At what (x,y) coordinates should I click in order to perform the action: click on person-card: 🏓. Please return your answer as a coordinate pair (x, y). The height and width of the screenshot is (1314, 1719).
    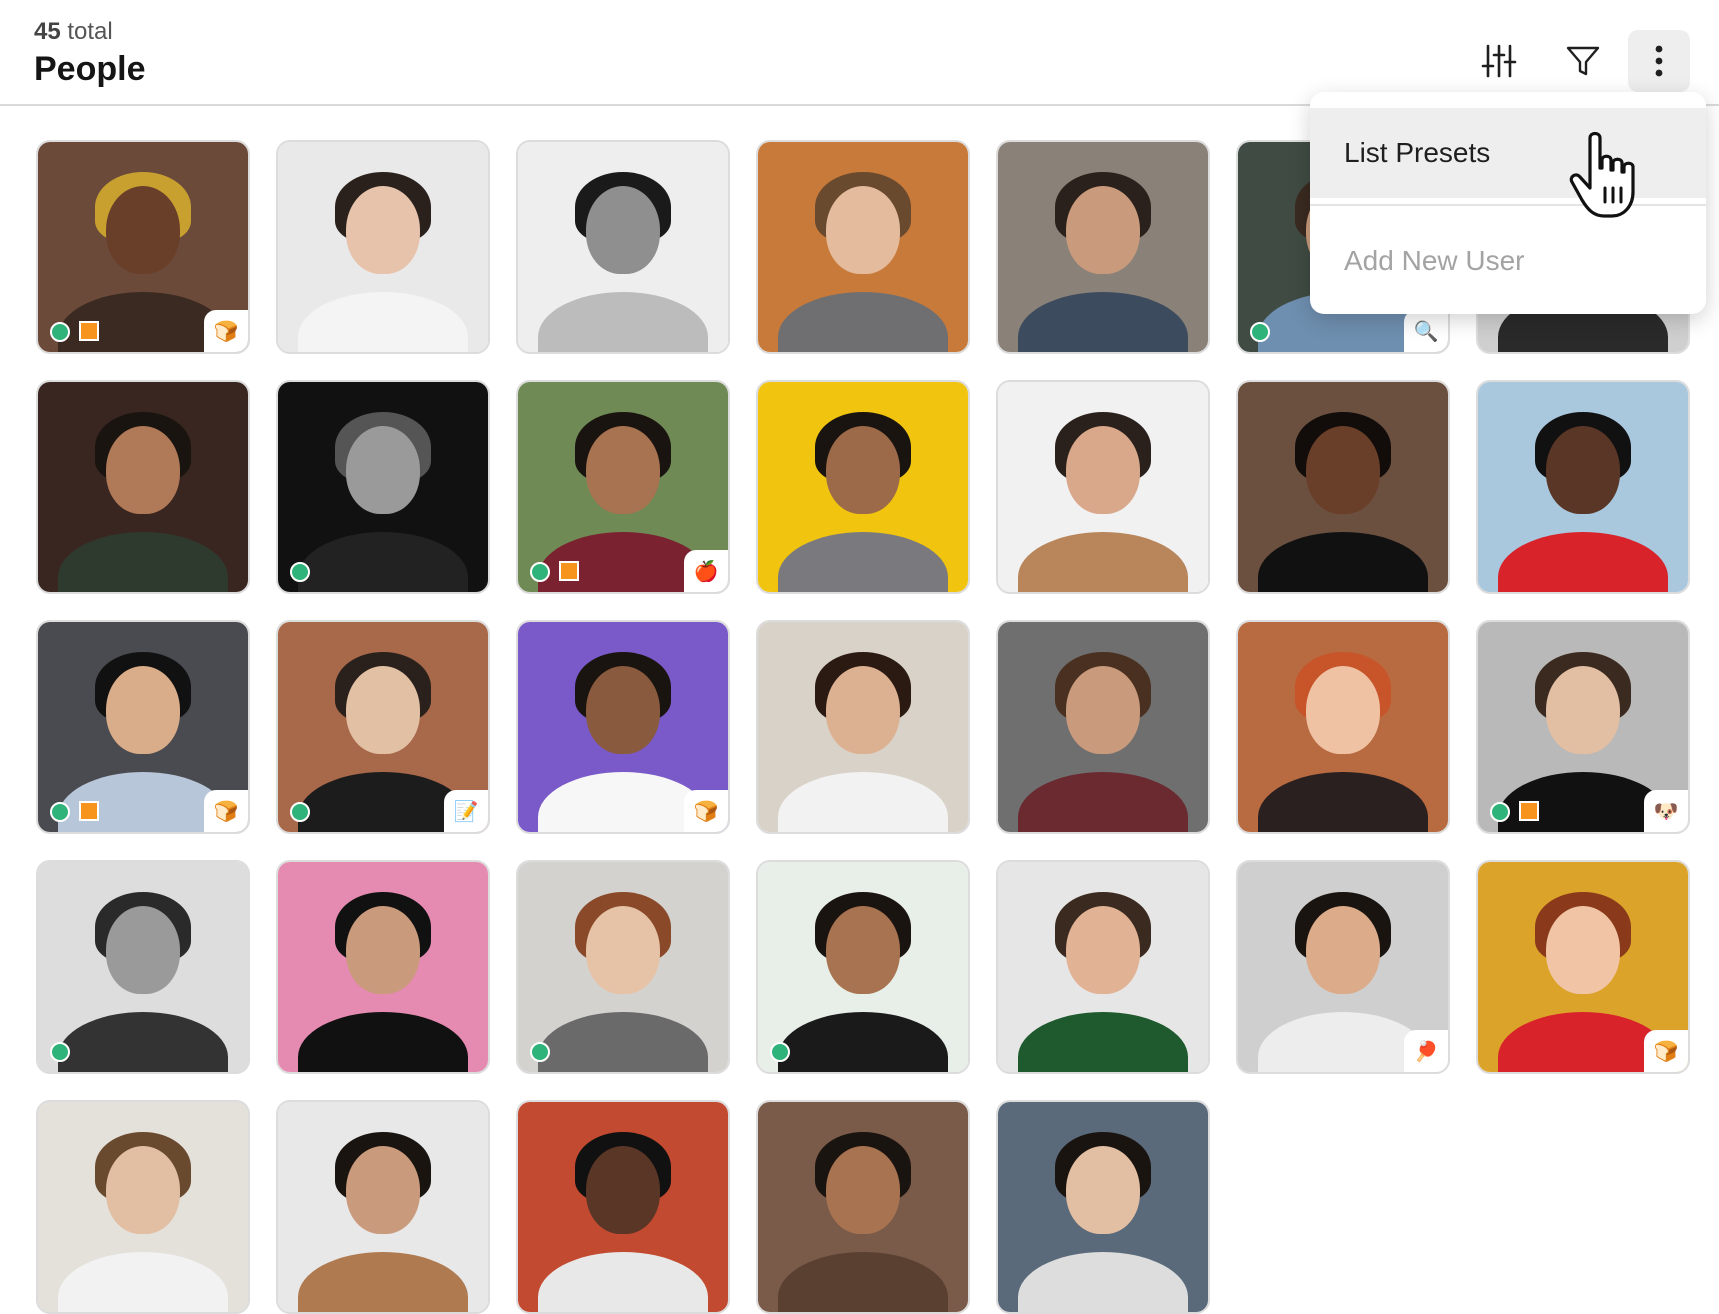
    Looking at the image, I should click on (1343, 967).